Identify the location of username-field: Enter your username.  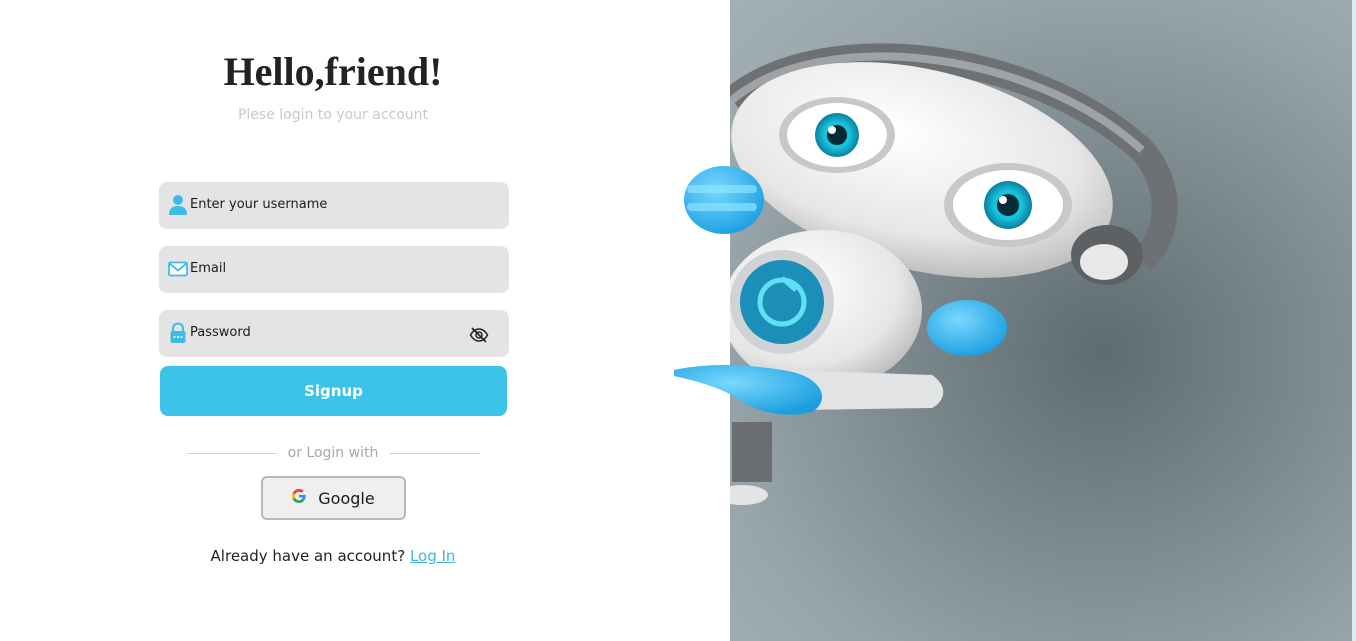
(334, 205).